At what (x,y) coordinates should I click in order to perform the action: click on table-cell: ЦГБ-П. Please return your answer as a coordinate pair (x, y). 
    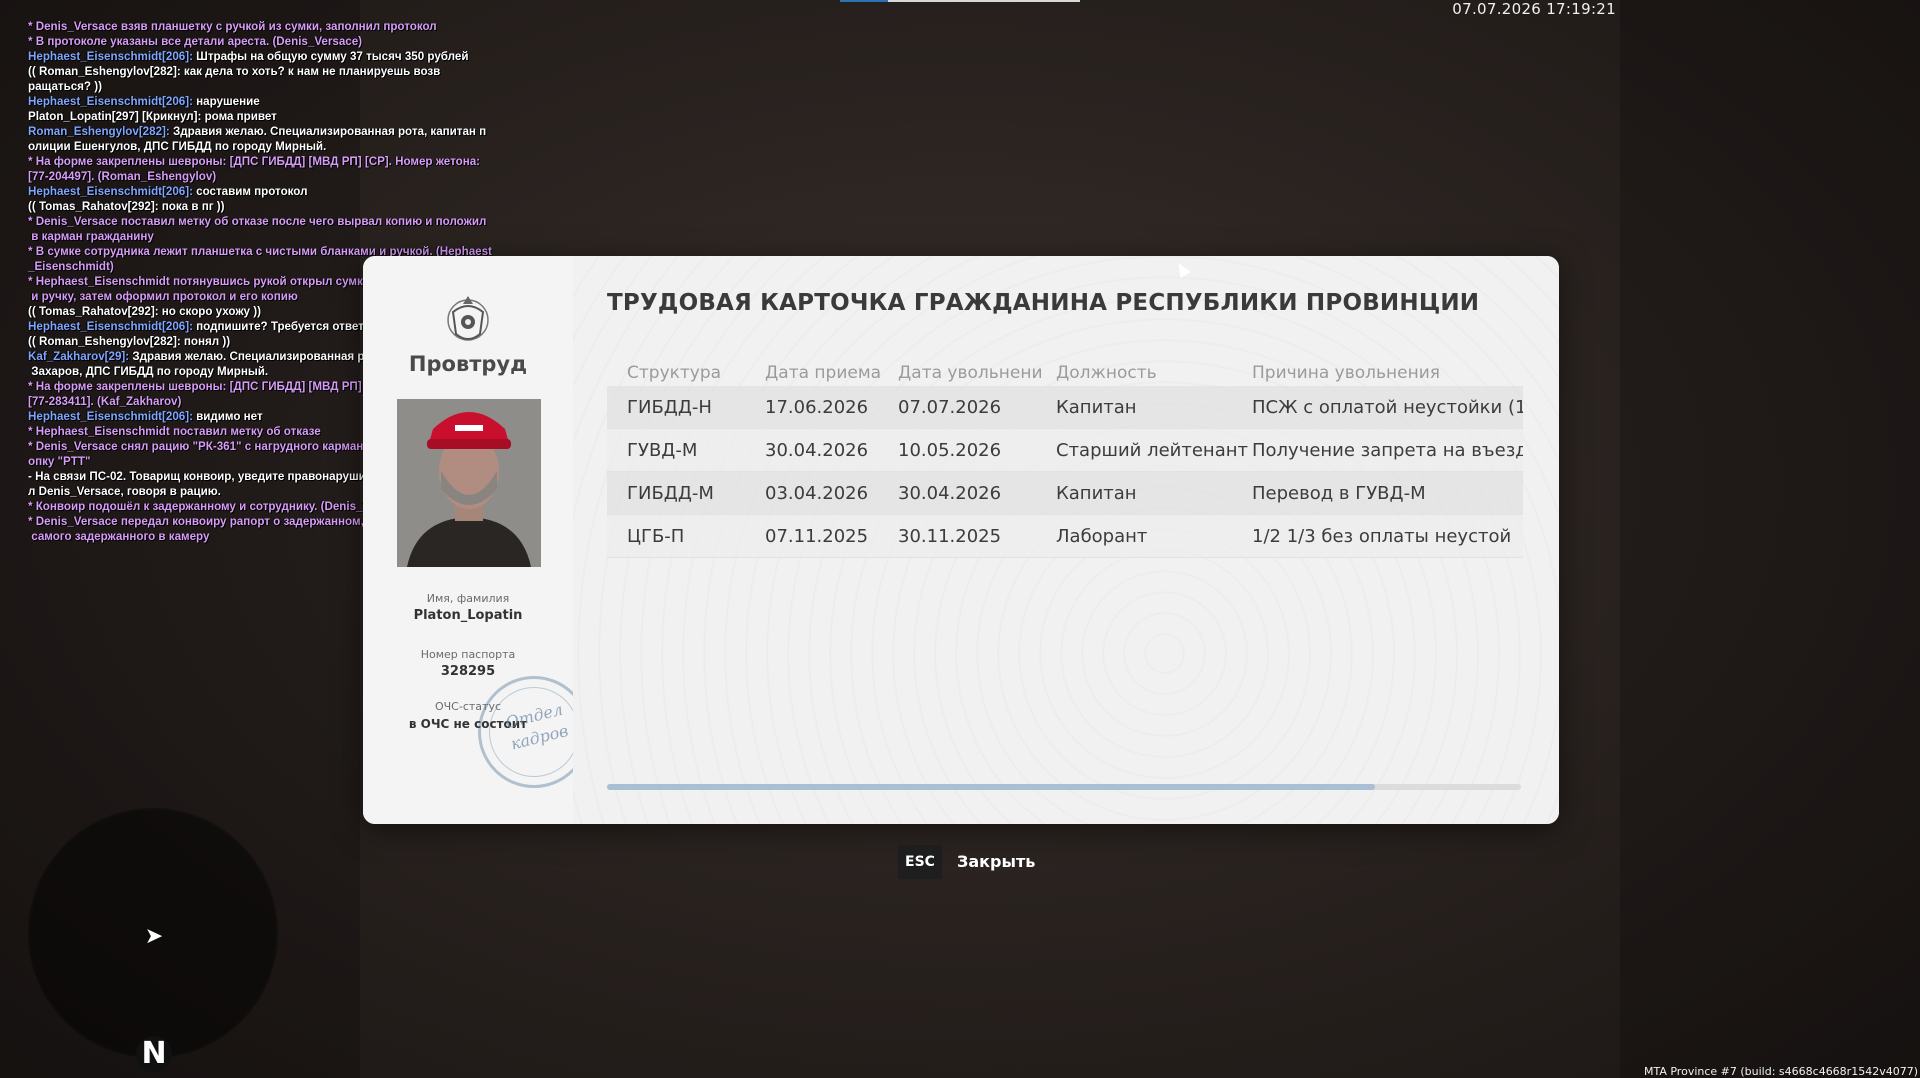
    Looking at the image, I should click on (656, 536).